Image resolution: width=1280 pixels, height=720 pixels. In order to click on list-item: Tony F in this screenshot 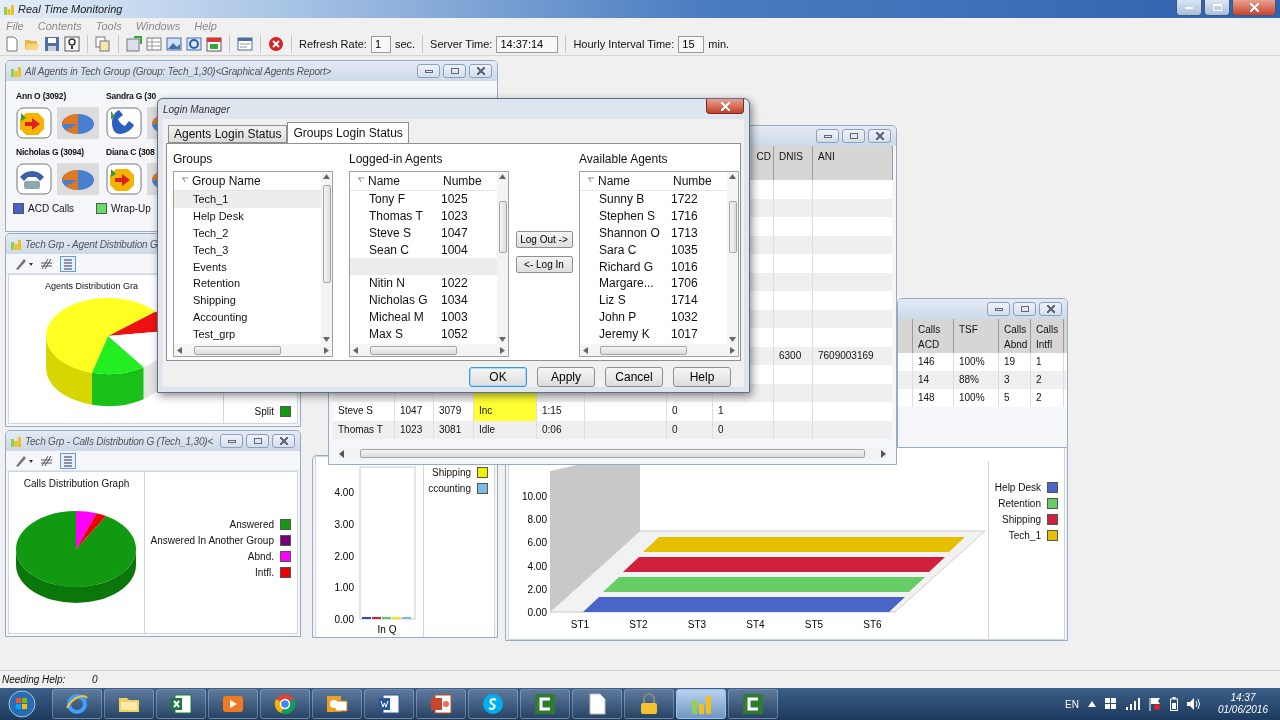, I will do `click(405, 199)`.